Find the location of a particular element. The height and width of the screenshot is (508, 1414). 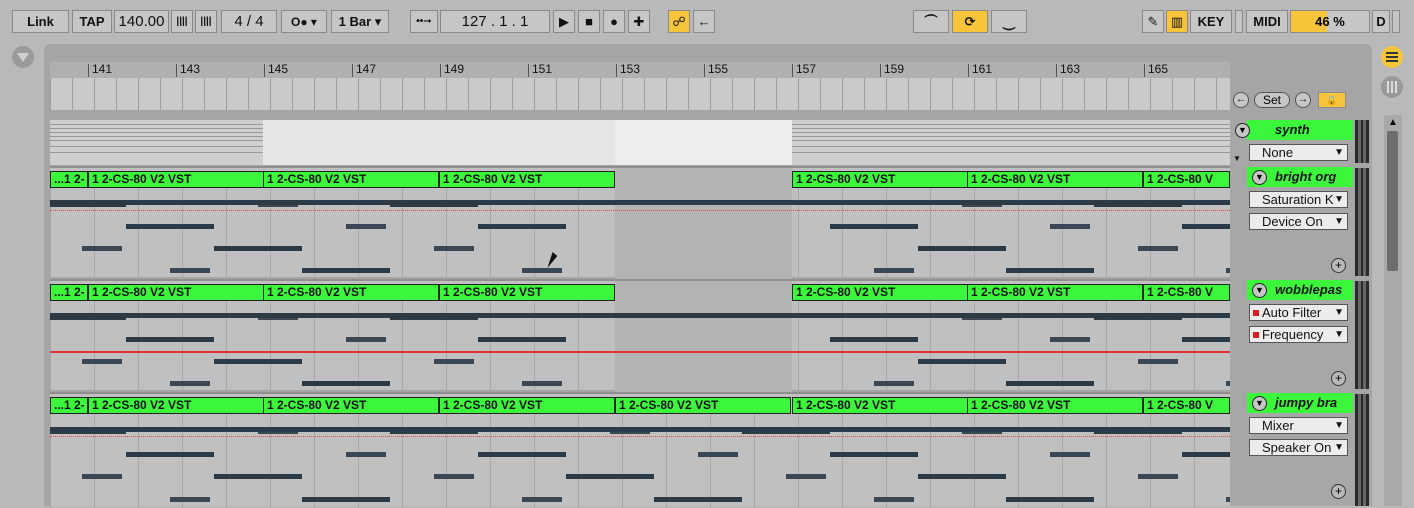

song-position-field: 127 . 1 . 1 is located at coordinates (495, 21).